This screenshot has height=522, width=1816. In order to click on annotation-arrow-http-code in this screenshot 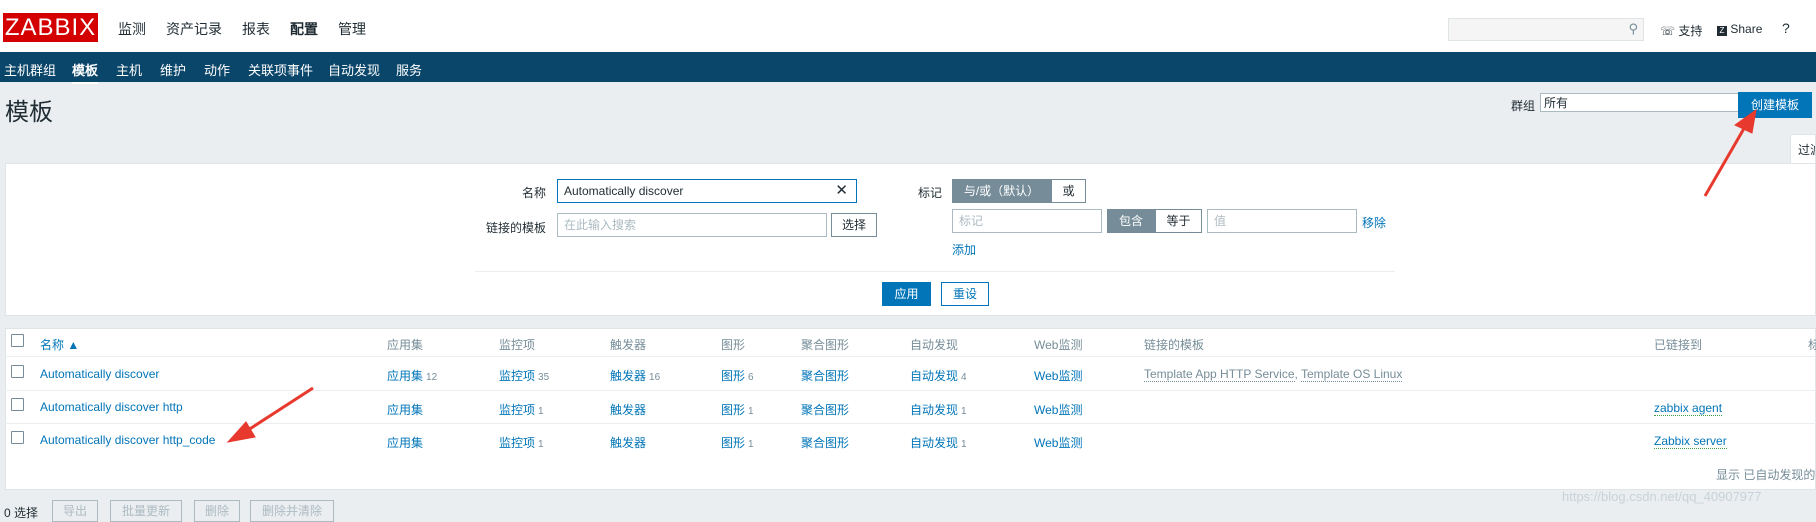, I will do `click(279, 410)`.